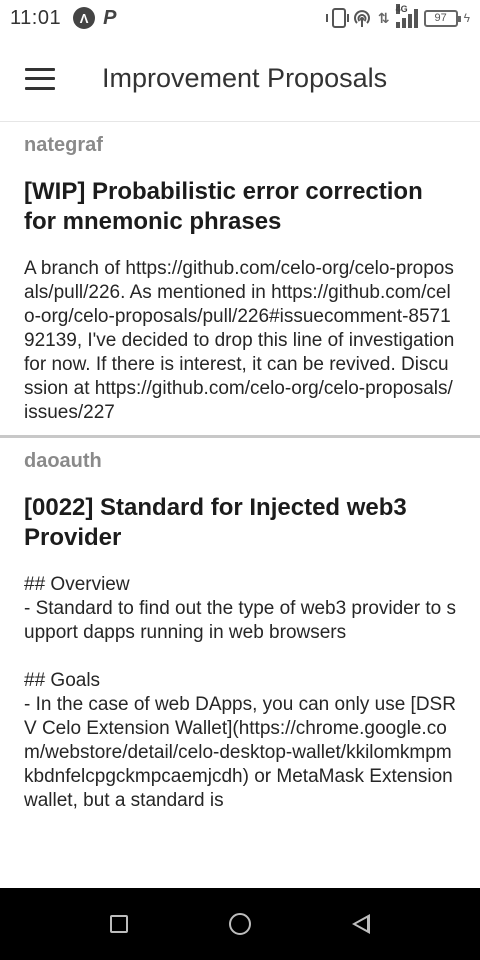 The width and height of the screenshot is (480, 960). What do you see at coordinates (63, 461) in the screenshot?
I see `proposal-author: daoauth` at bounding box center [63, 461].